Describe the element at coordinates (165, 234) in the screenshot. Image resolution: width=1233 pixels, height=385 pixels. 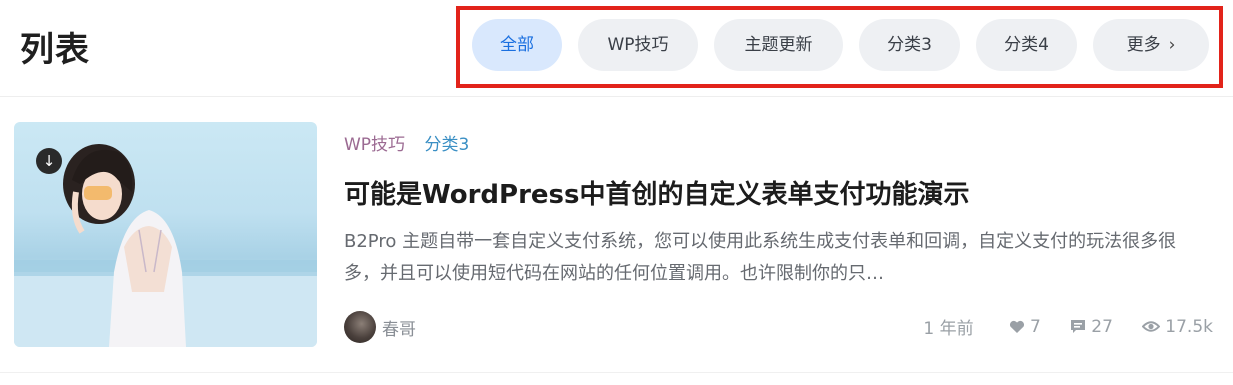
I see `post-thumbnail: ↓` at that location.